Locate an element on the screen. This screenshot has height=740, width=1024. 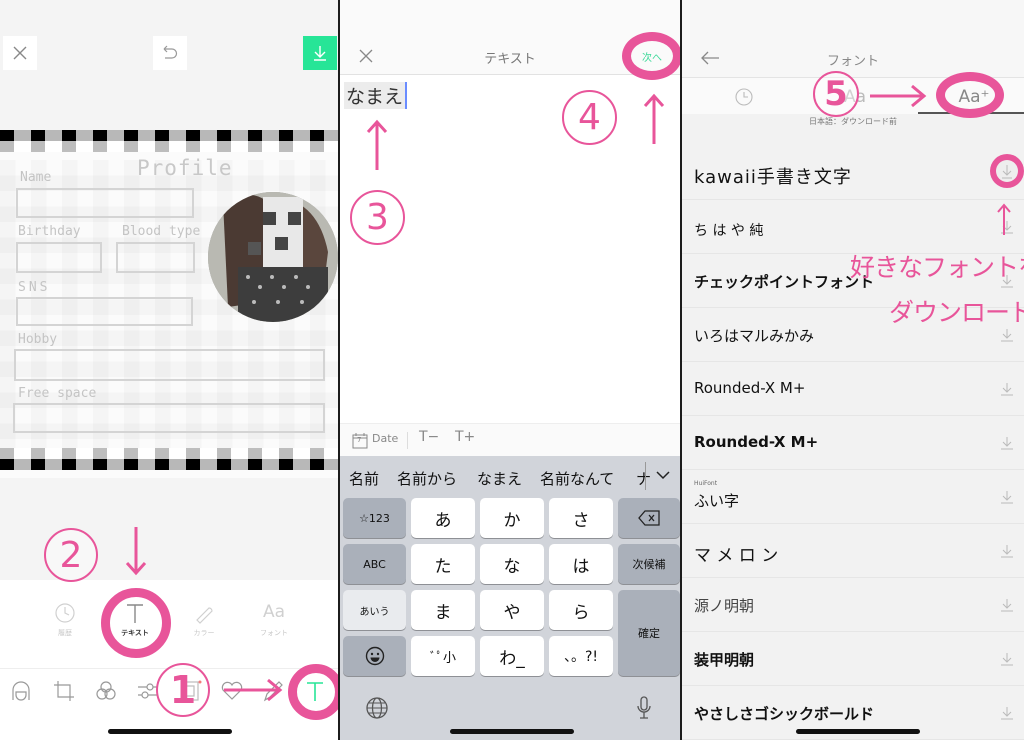
candidate: 名前なんて is located at coordinates (577, 478).